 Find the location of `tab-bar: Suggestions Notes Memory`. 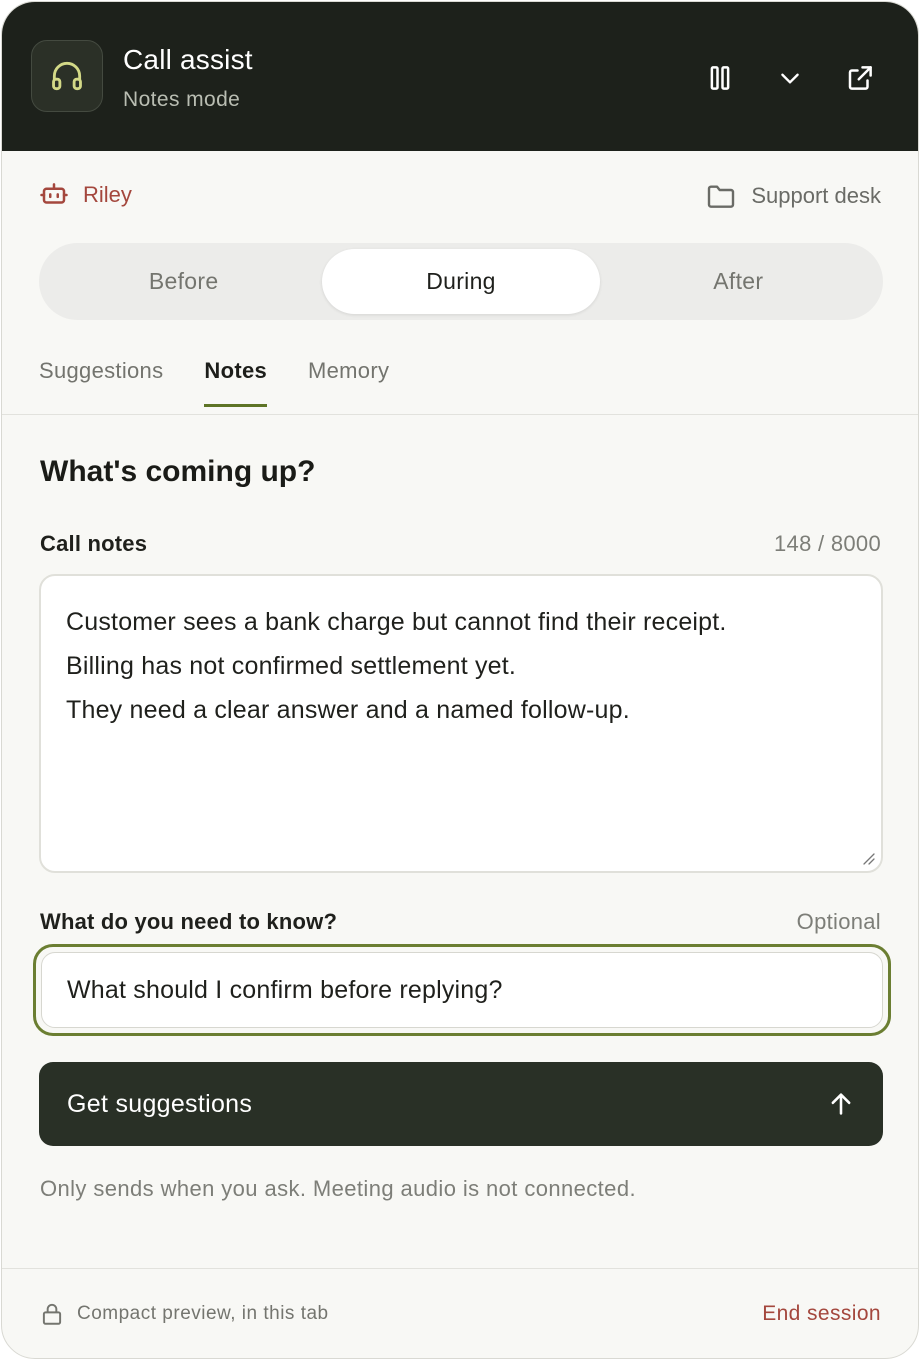

tab-bar: Suggestions Notes Memory is located at coordinates (214, 382).